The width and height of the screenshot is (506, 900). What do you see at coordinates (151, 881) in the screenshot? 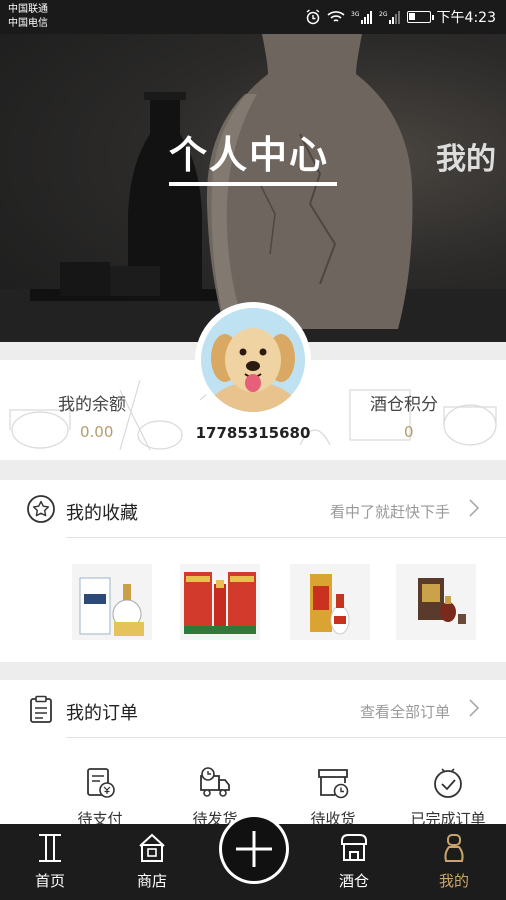
I see `tab-store-label: 商店` at bounding box center [151, 881].